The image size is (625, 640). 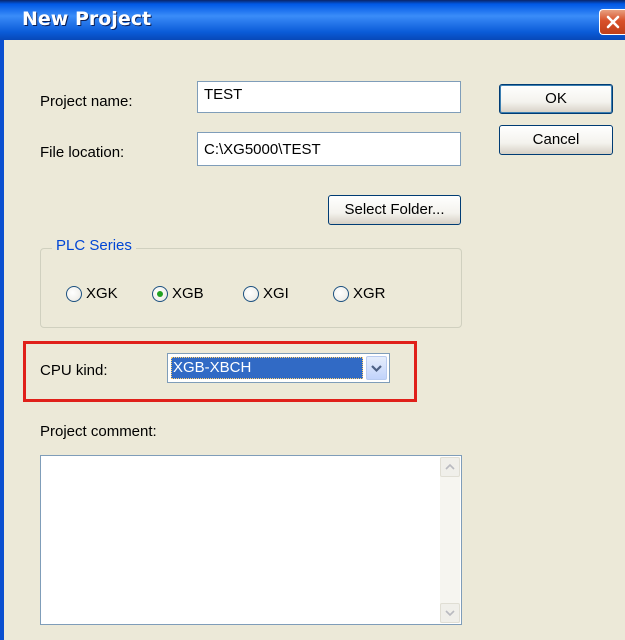 I want to click on file-location-input: C:\XG5000\TEST, so click(x=329, y=149).